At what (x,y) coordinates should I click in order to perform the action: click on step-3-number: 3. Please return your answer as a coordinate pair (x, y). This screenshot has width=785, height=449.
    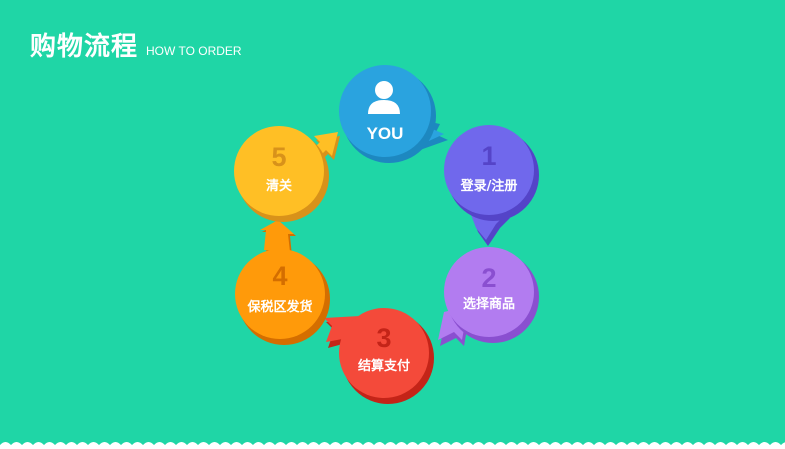
    Looking at the image, I should click on (383, 338).